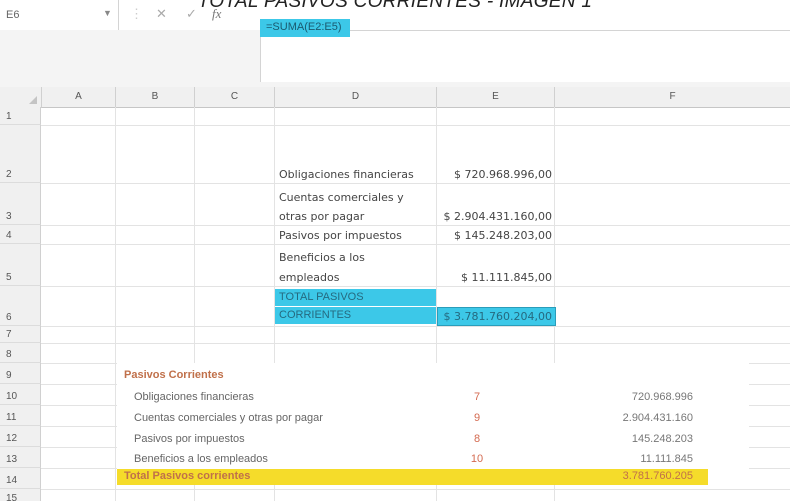  What do you see at coordinates (20, 436) in the screenshot?
I see `row-header-12: 12` at bounding box center [20, 436].